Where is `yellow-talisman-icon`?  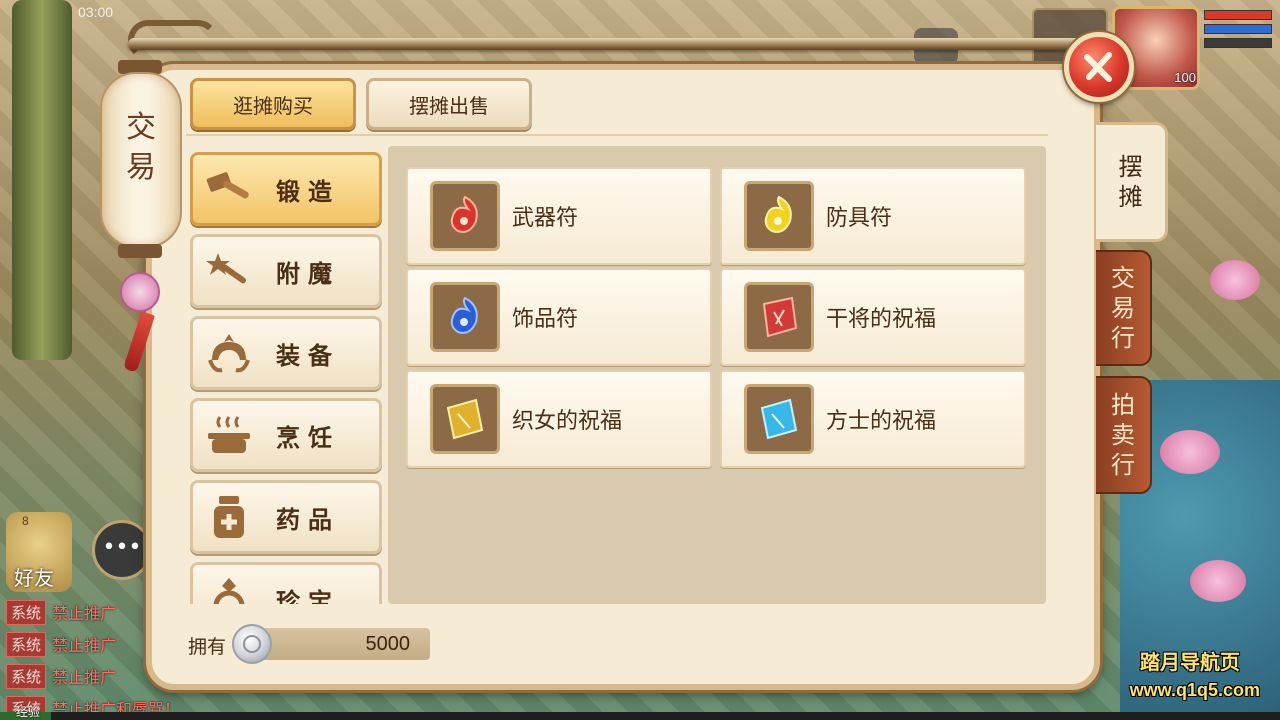
yellow-talisman-icon is located at coordinates (779, 216).